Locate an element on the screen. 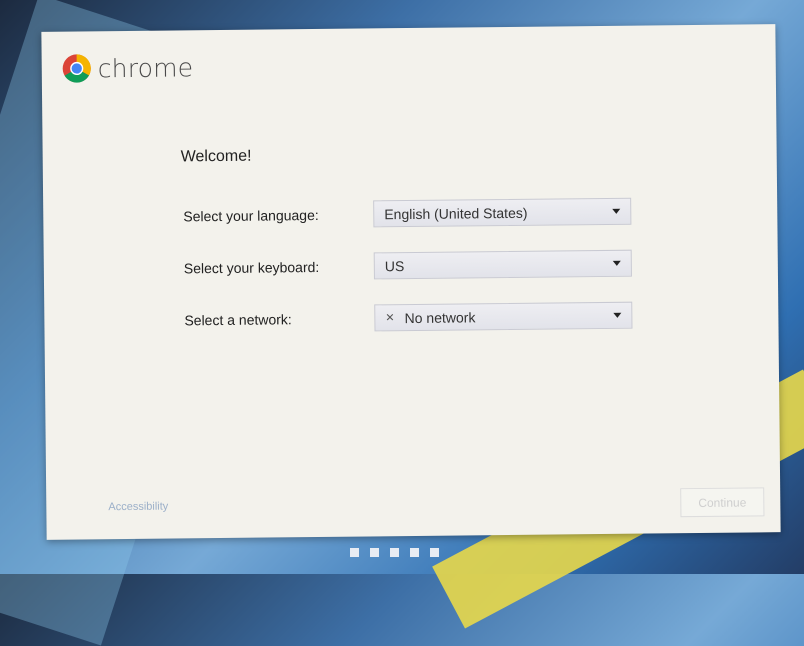  network-value: No network is located at coordinates (440, 317).